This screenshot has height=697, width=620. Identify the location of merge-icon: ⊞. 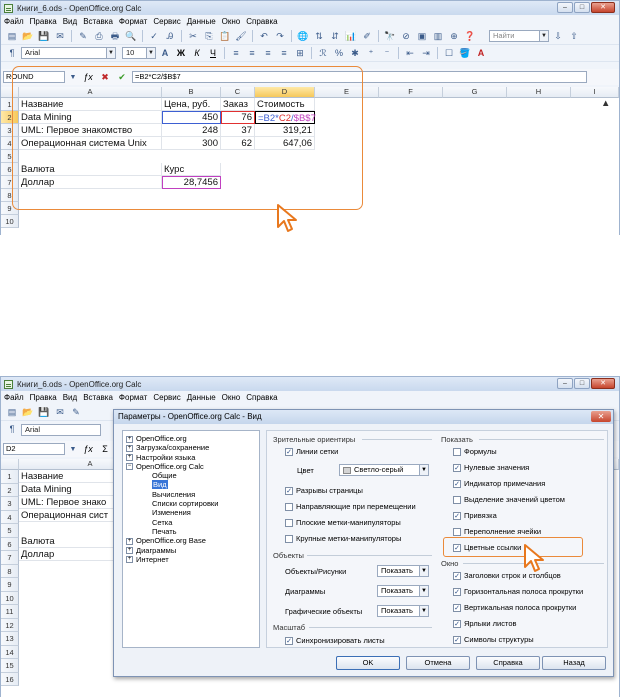
(300, 53).